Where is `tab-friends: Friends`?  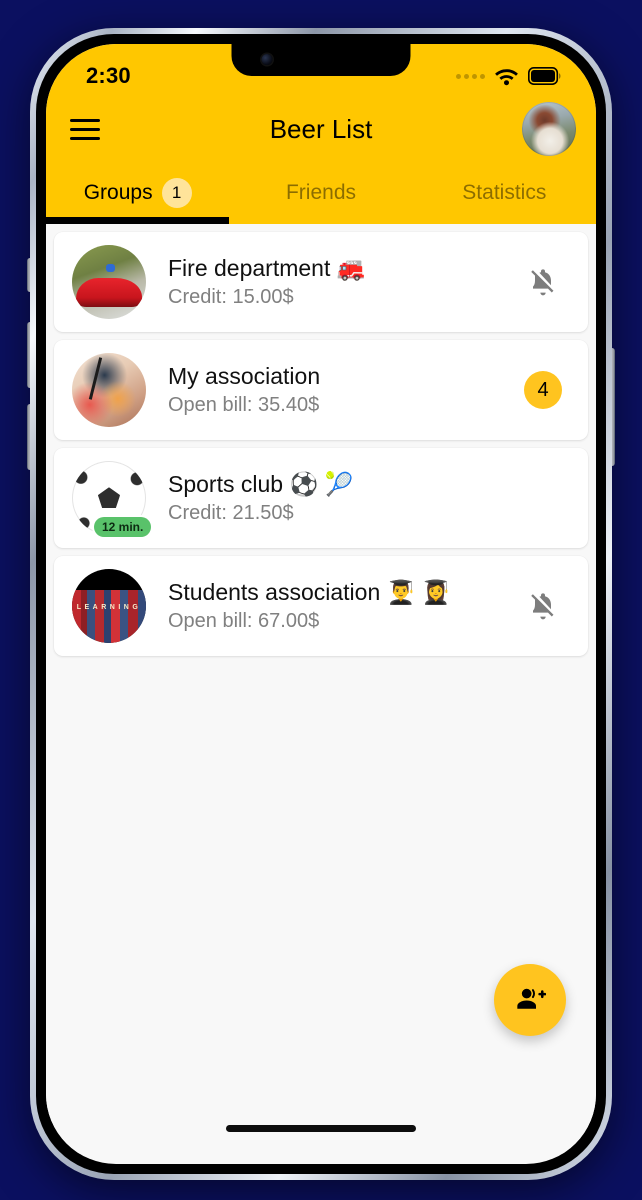
tab-friends: Friends is located at coordinates (320, 193).